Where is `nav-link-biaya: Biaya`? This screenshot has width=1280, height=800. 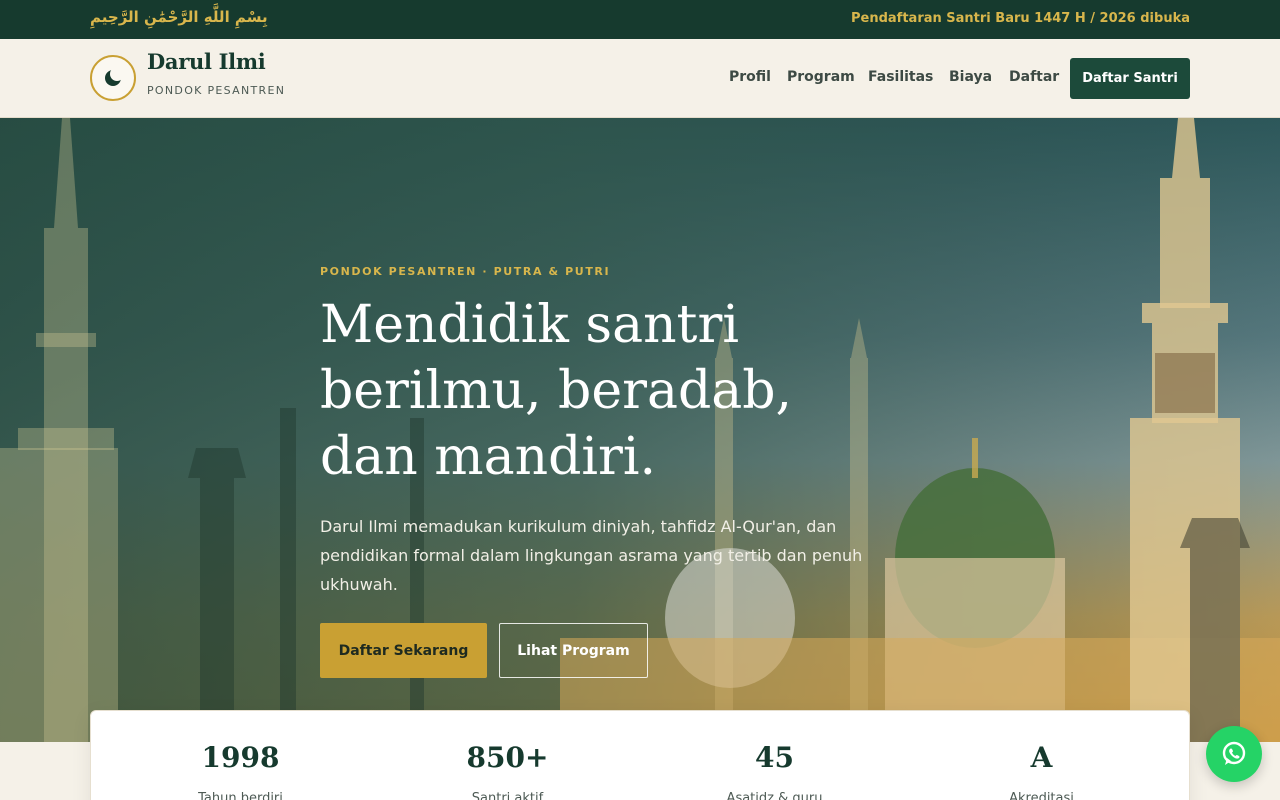
nav-link-biaya: Biaya is located at coordinates (970, 77).